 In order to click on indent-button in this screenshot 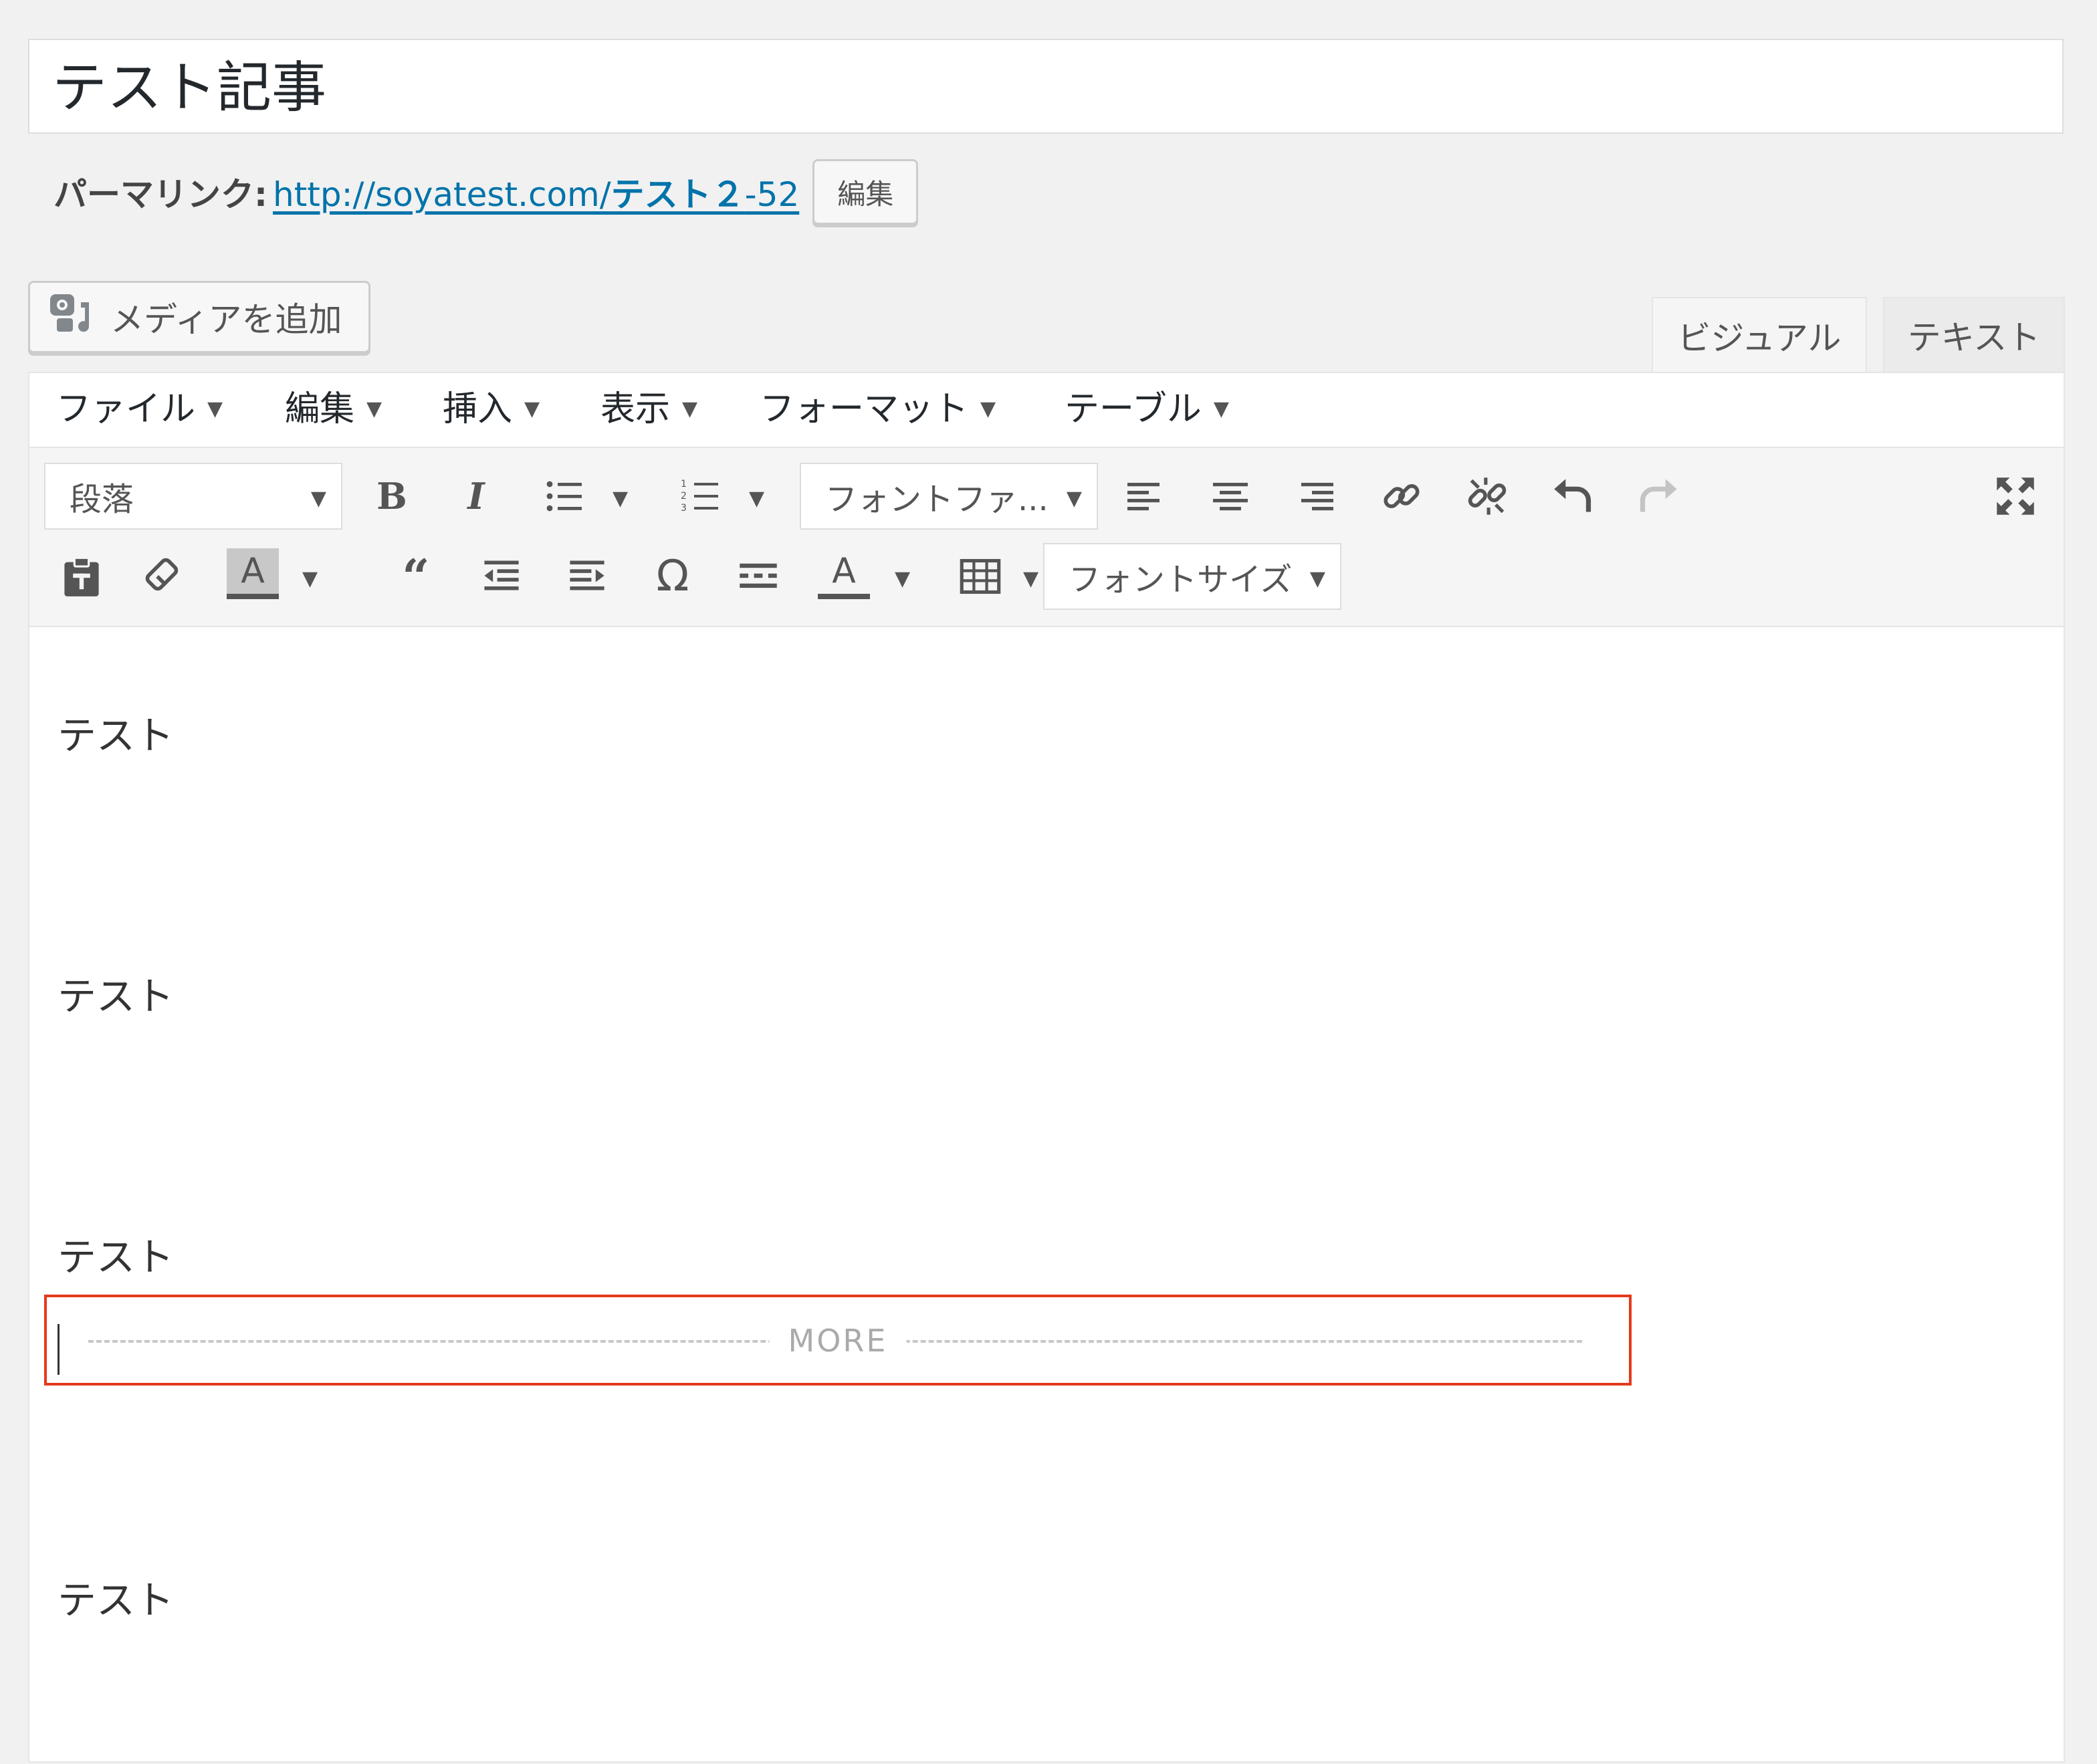, I will do `click(587, 576)`.